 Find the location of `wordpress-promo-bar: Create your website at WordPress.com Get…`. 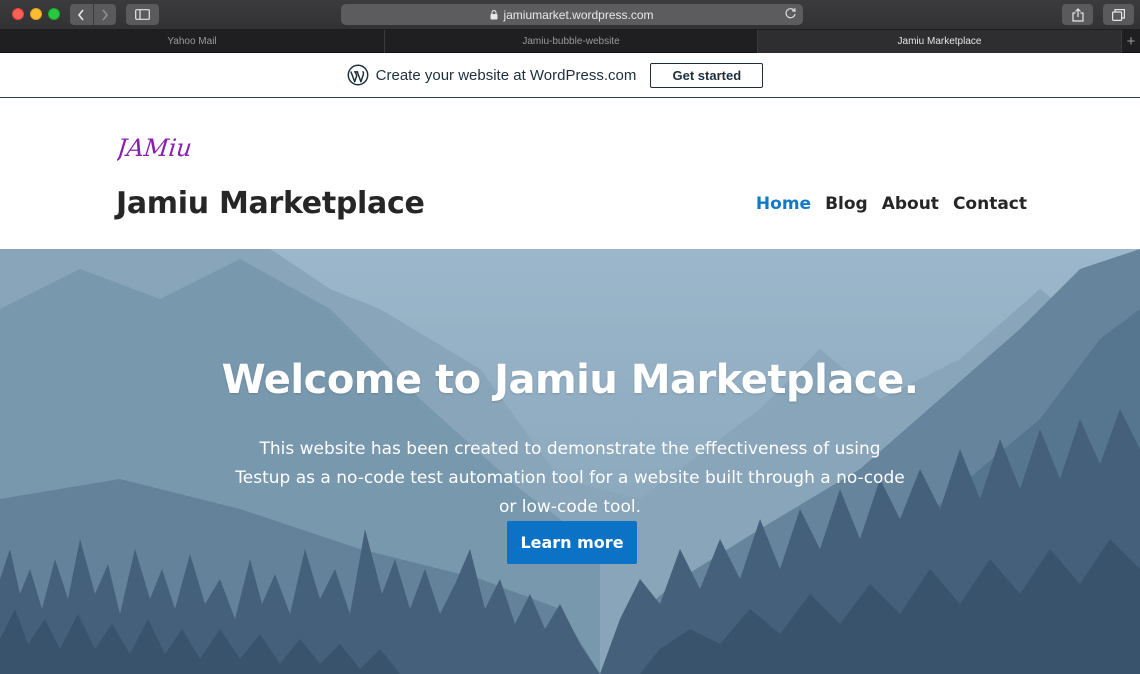

wordpress-promo-bar: Create your website at WordPress.com Get… is located at coordinates (570, 75).